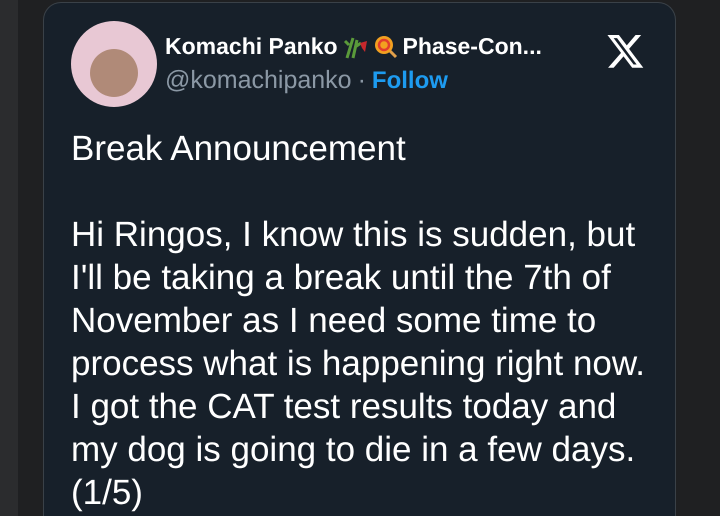 Image resolution: width=720 pixels, height=516 pixels. I want to click on follow-link: Follow, so click(410, 80).